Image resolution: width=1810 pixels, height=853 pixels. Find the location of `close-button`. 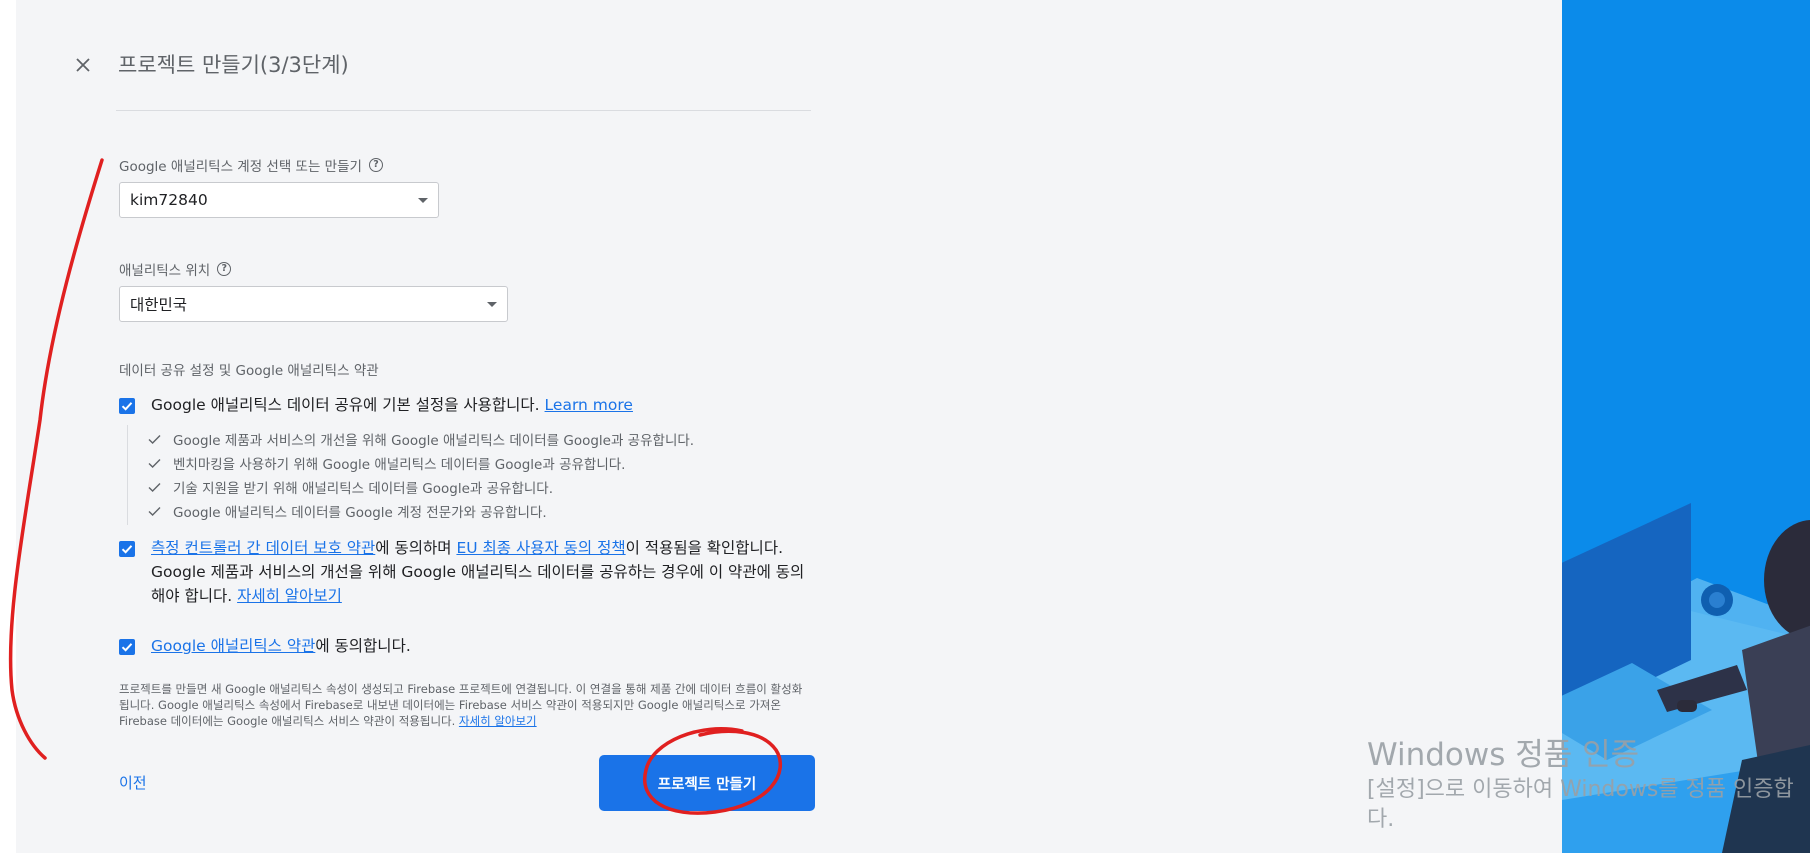

close-button is located at coordinates (83, 65).